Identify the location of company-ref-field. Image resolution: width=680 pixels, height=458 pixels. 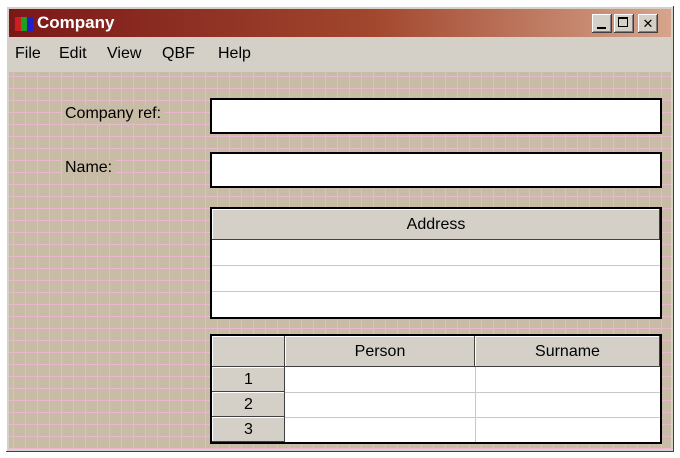
(436, 116).